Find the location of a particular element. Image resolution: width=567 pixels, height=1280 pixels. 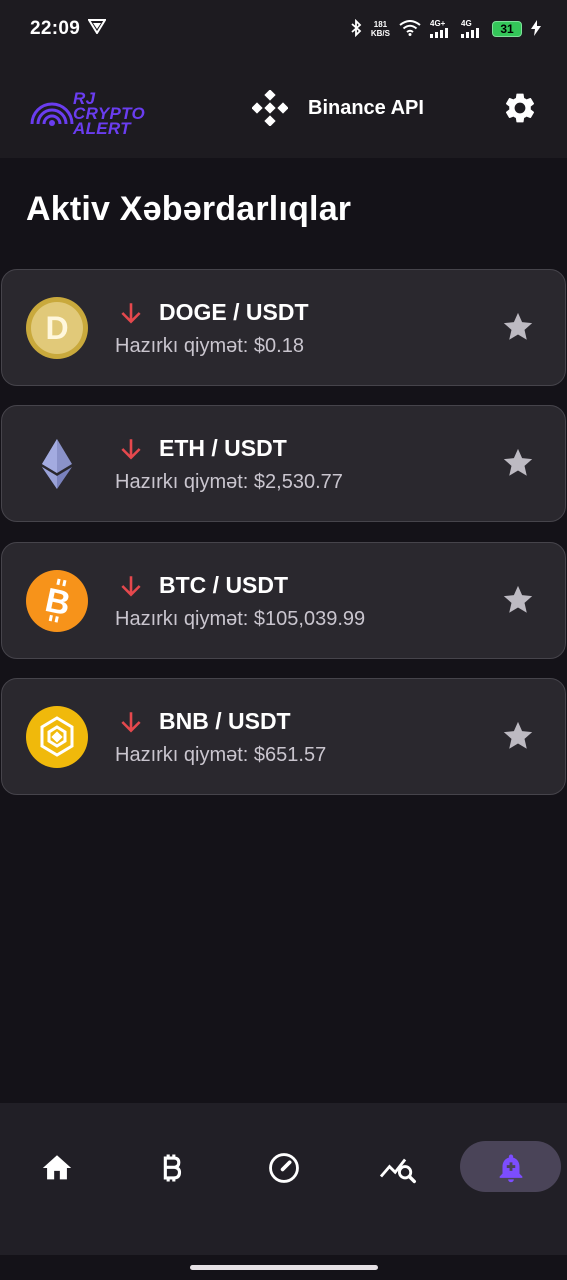

doge-coin-icon: D is located at coordinates (57, 328).